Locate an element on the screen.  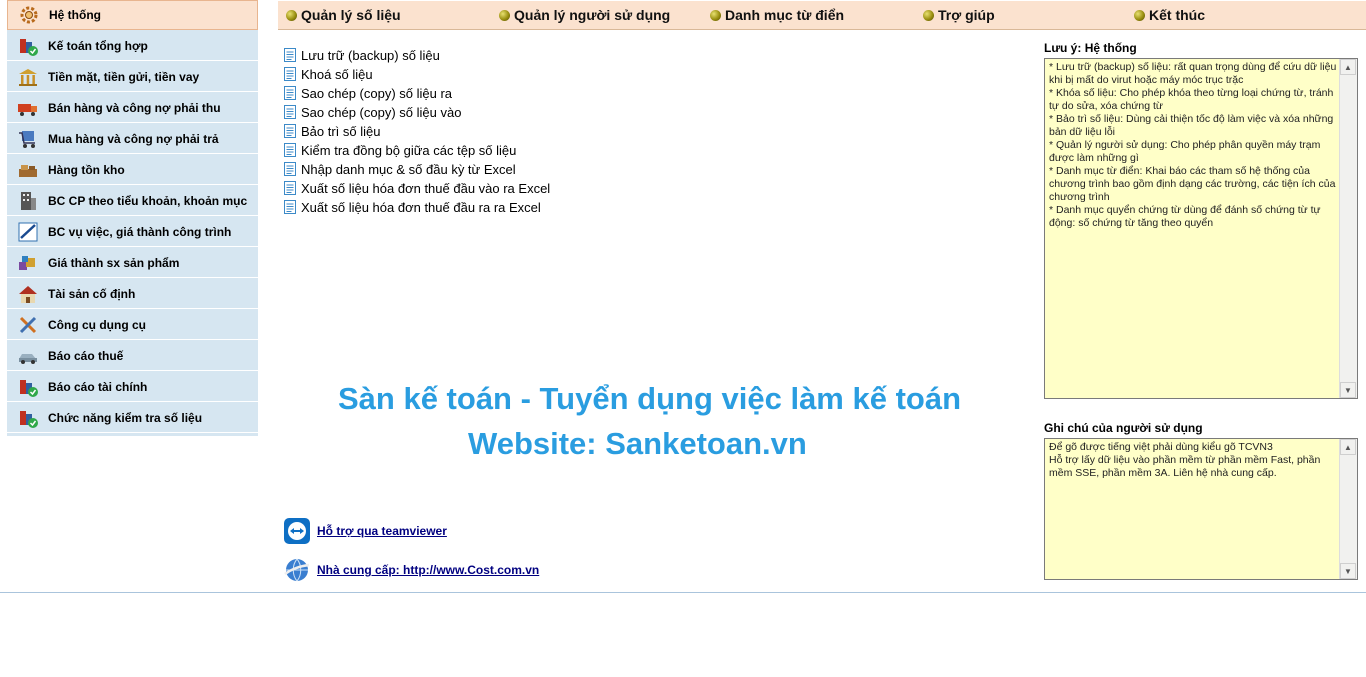
sidebar-item-label: Tiền mặt, tiền gửi, tiền vay is located at coordinates (124, 76).